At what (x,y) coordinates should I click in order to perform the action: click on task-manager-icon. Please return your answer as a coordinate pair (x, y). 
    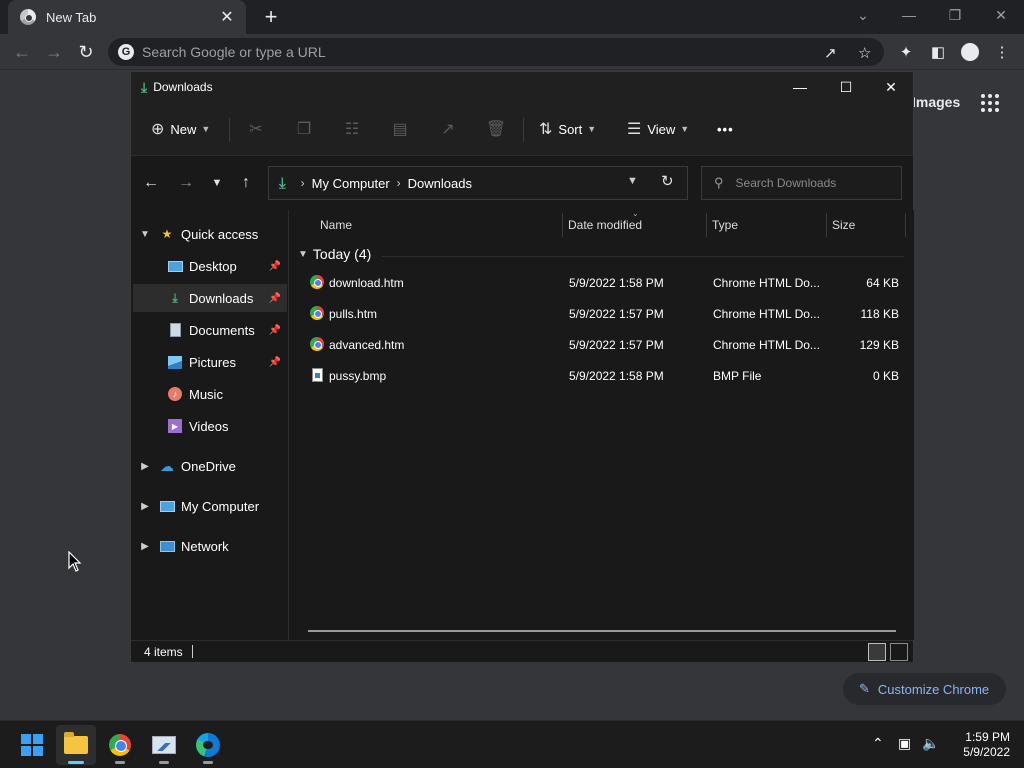
    Looking at the image, I should click on (164, 745).